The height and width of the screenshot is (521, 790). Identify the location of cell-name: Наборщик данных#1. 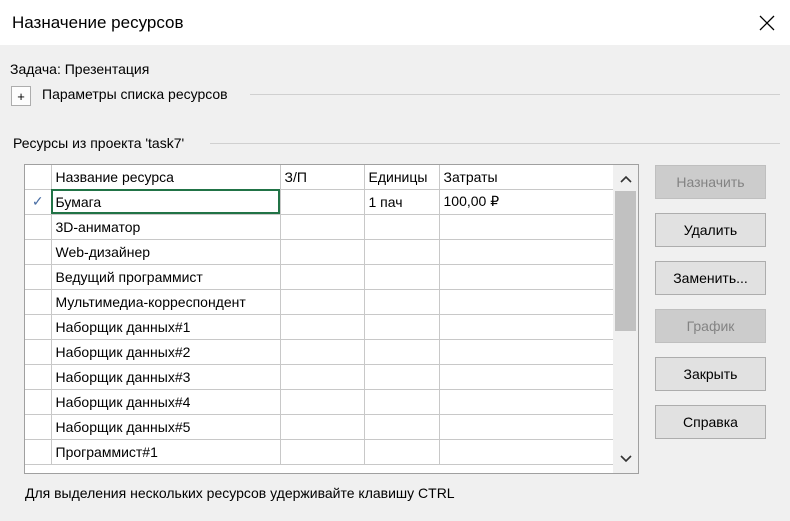
(166, 327).